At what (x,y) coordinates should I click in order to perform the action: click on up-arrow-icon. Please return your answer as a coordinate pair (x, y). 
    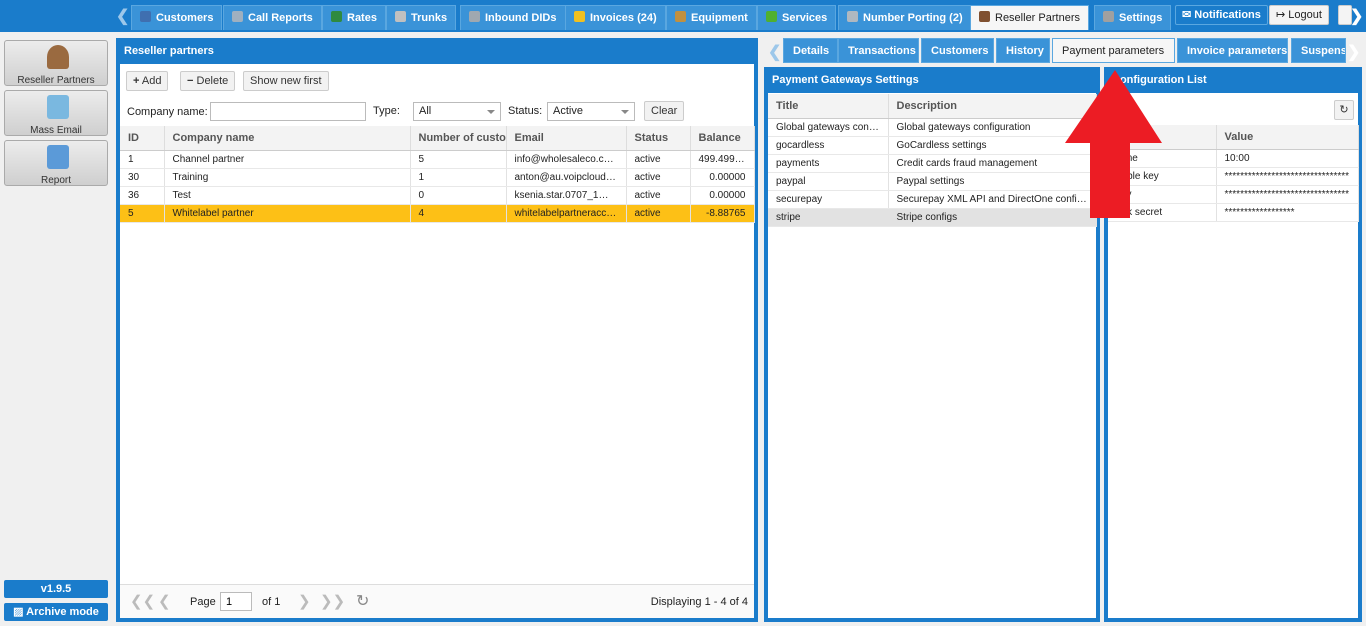
    Looking at the image, I should click on (1113, 144).